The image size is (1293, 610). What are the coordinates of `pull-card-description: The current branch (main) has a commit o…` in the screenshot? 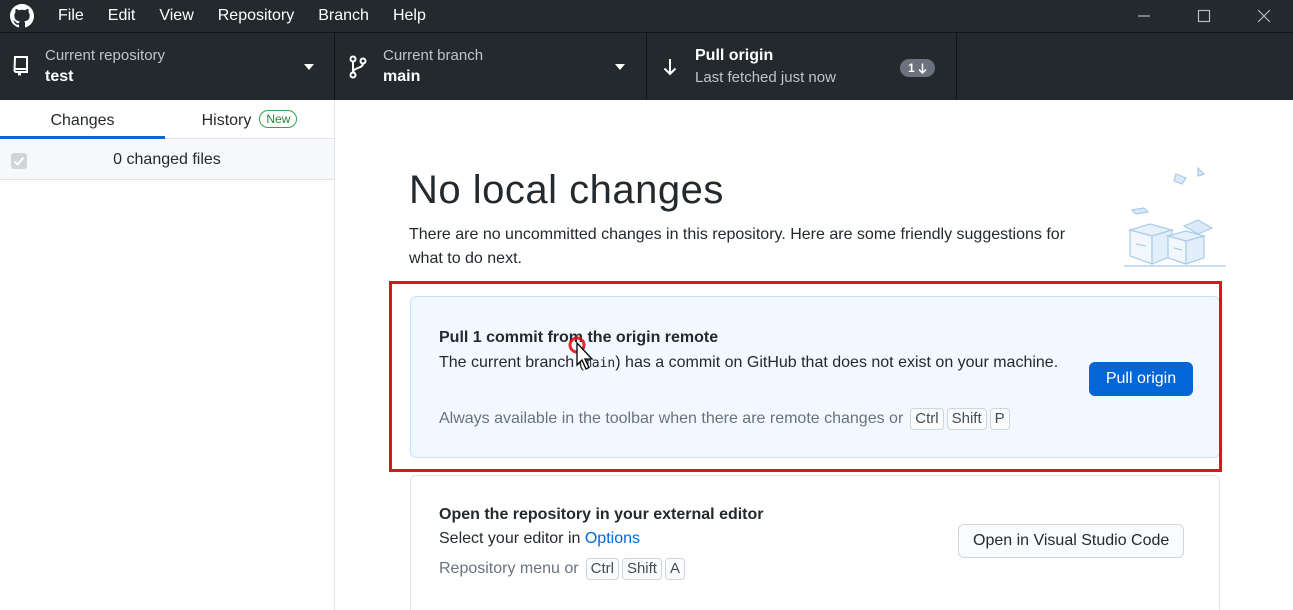 It's located at (754, 363).